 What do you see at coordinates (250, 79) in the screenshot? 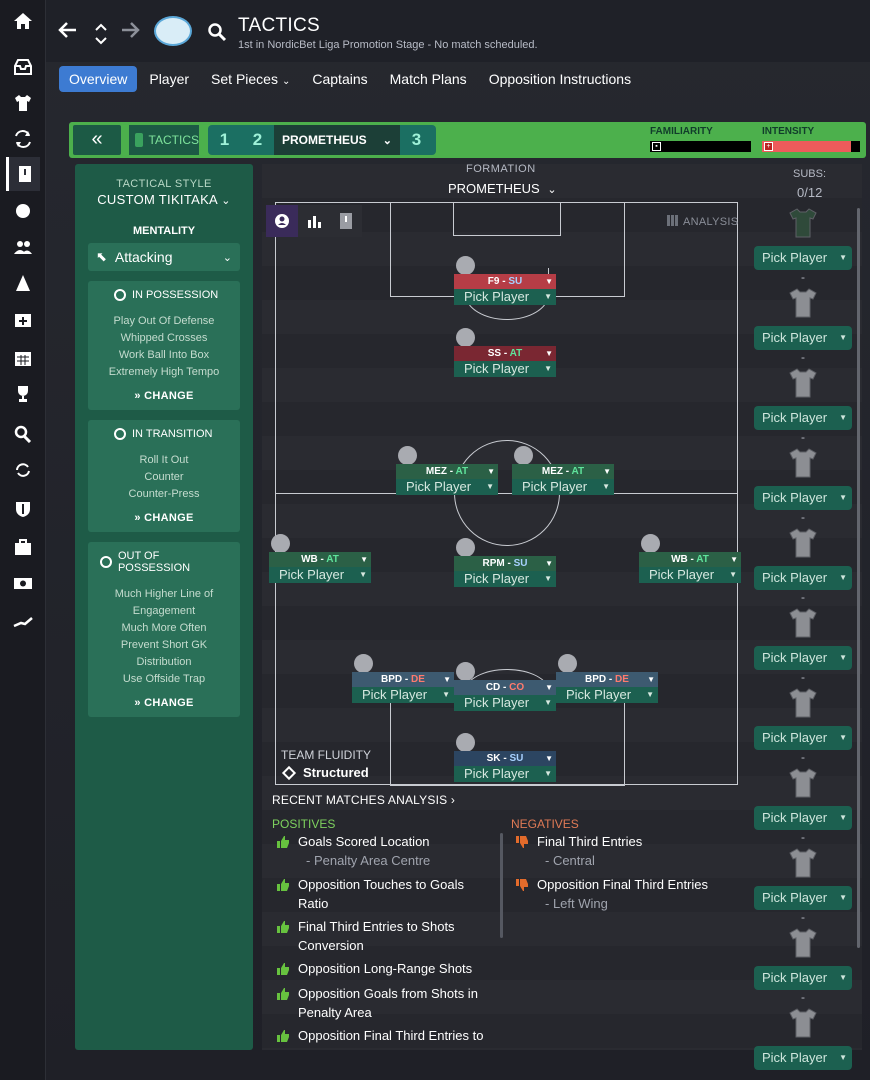
I see `tab-set-pieces: Set Pieces ⌄` at bounding box center [250, 79].